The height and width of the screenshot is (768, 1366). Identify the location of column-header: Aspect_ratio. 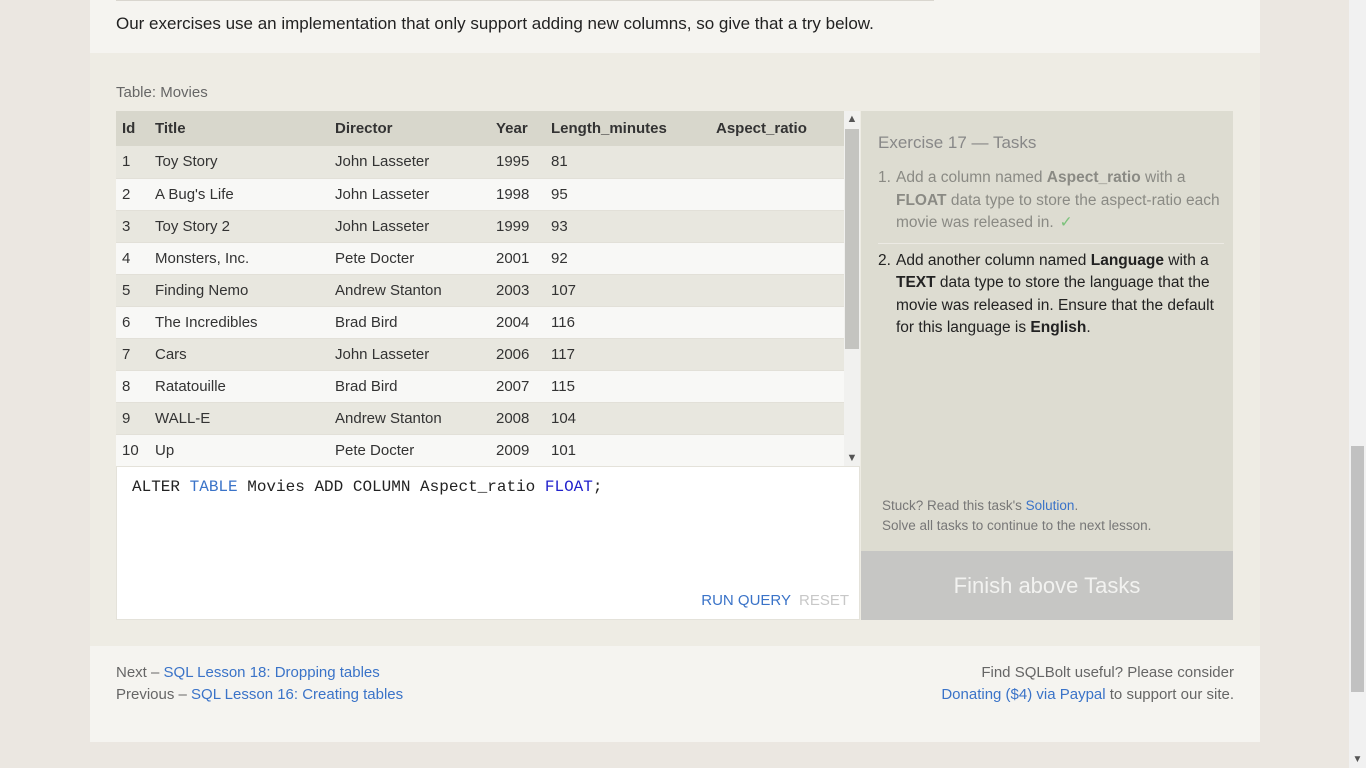
(777, 128).